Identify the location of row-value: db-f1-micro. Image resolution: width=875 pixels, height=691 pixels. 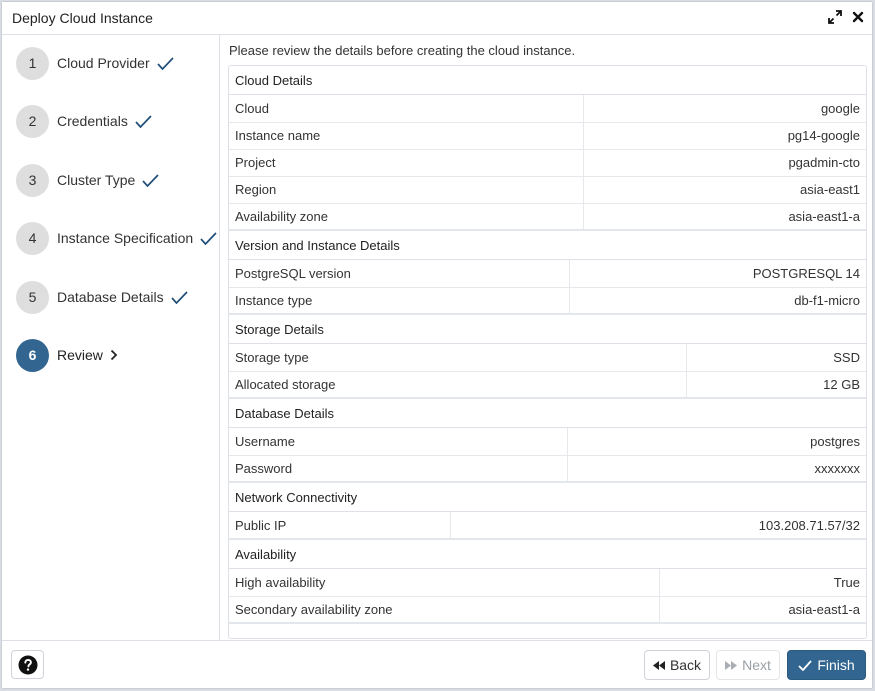
(717, 301).